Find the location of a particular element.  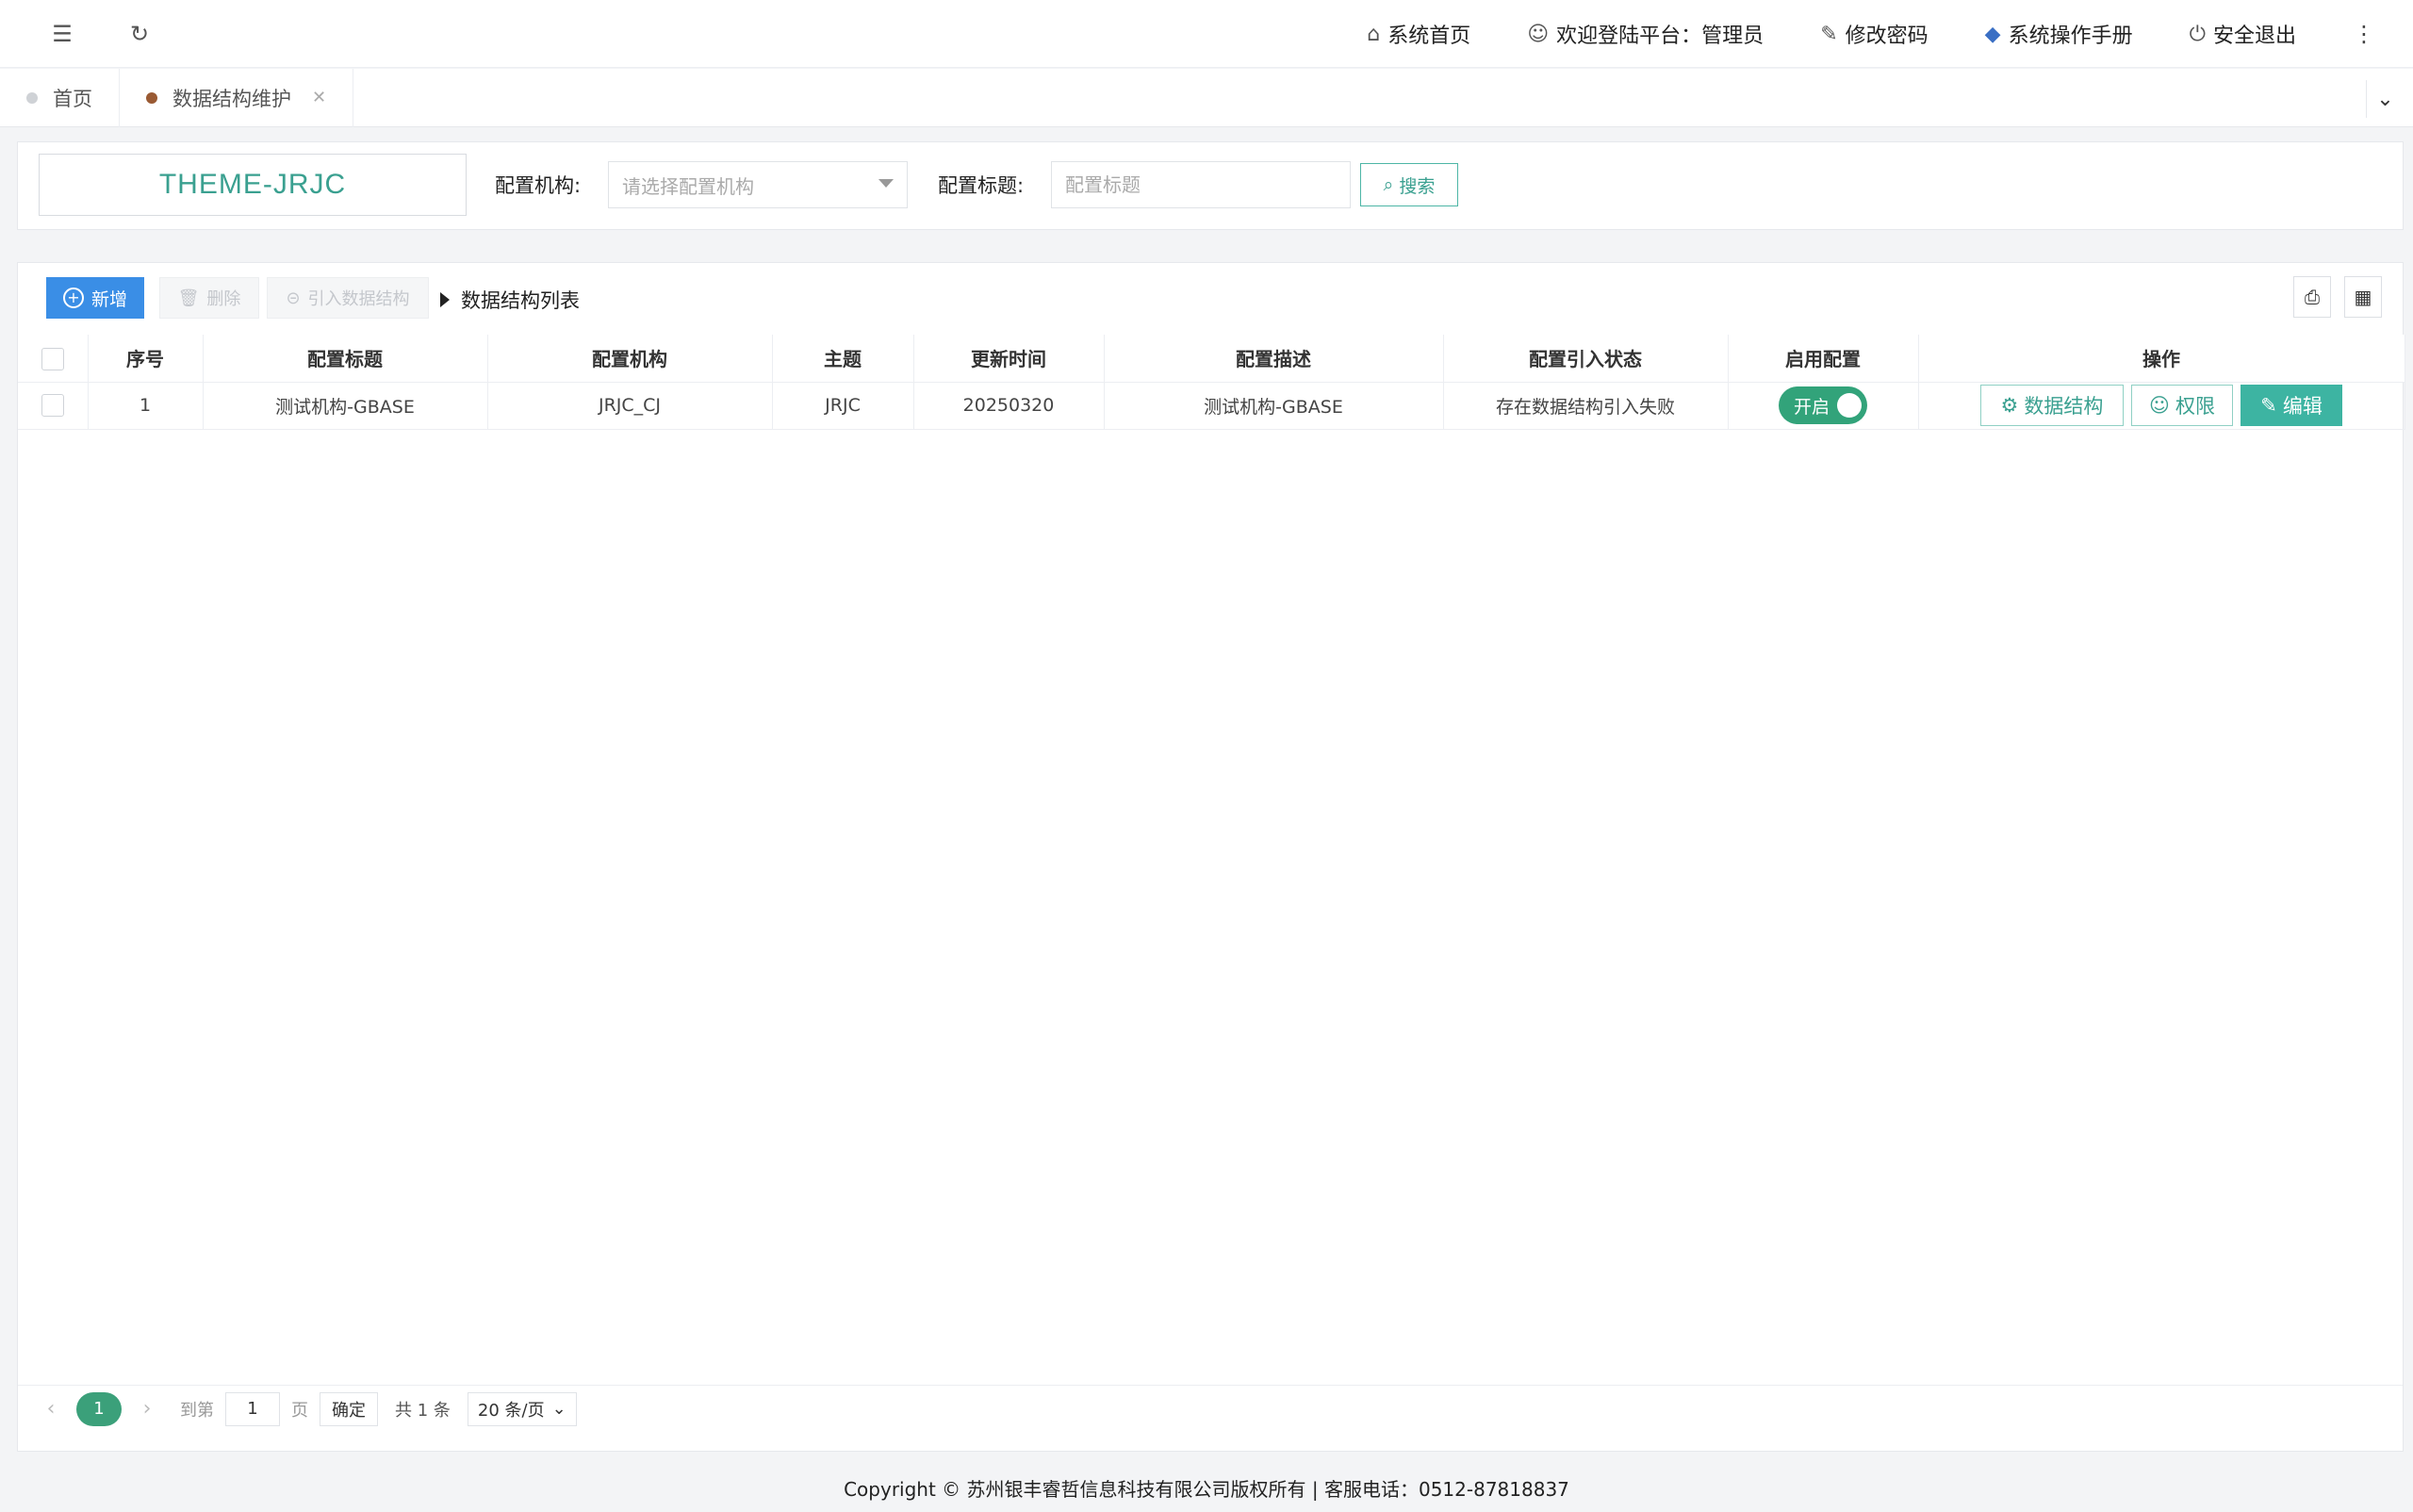

cell-org: JRJC_CJ is located at coordinates (630, 406).